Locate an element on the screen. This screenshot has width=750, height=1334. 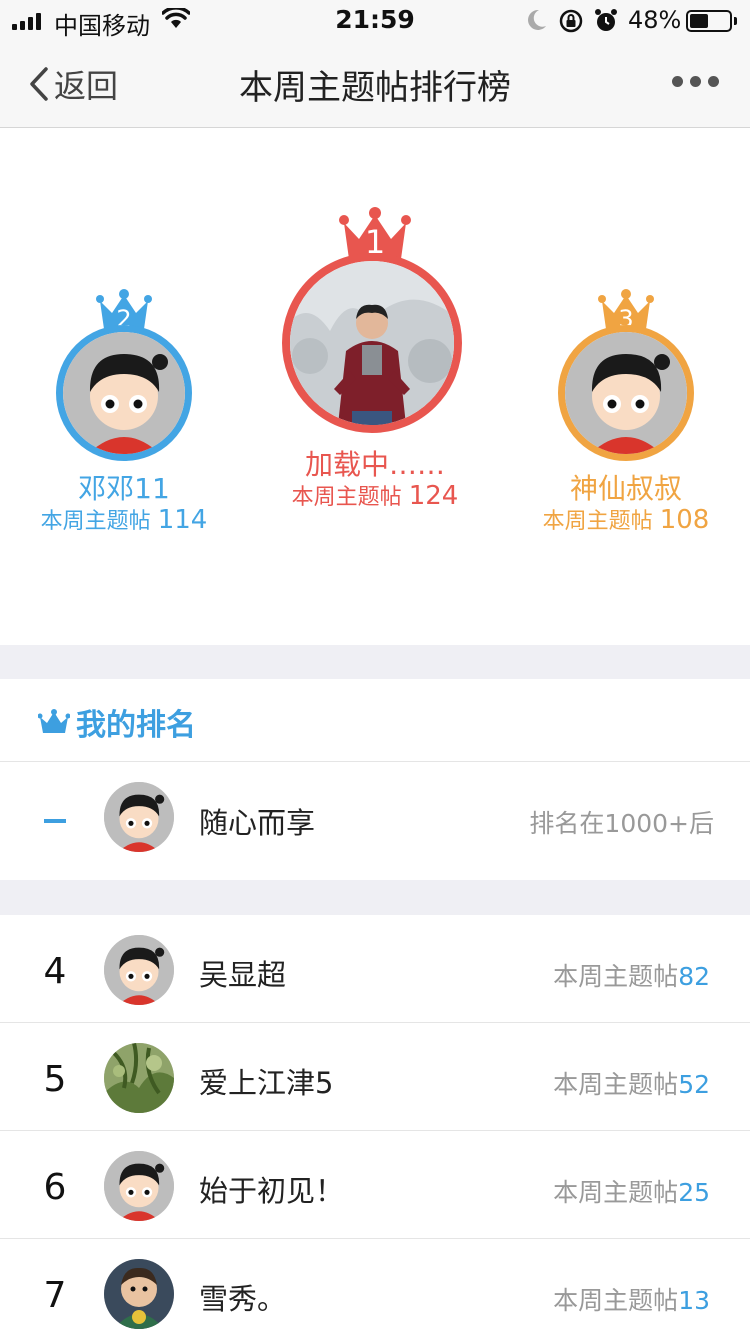
alarm-icon is located at coordinates (606, 23).